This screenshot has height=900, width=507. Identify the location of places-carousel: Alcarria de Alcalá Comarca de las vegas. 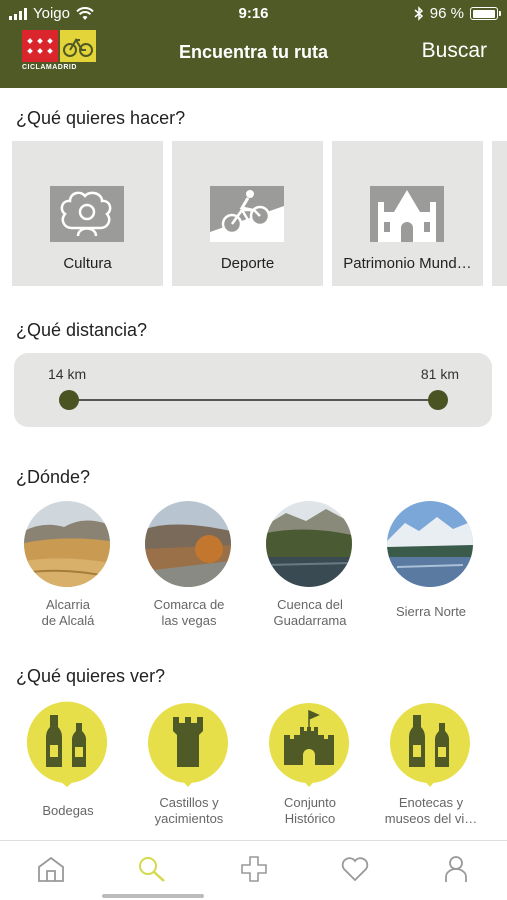
(265, 565).